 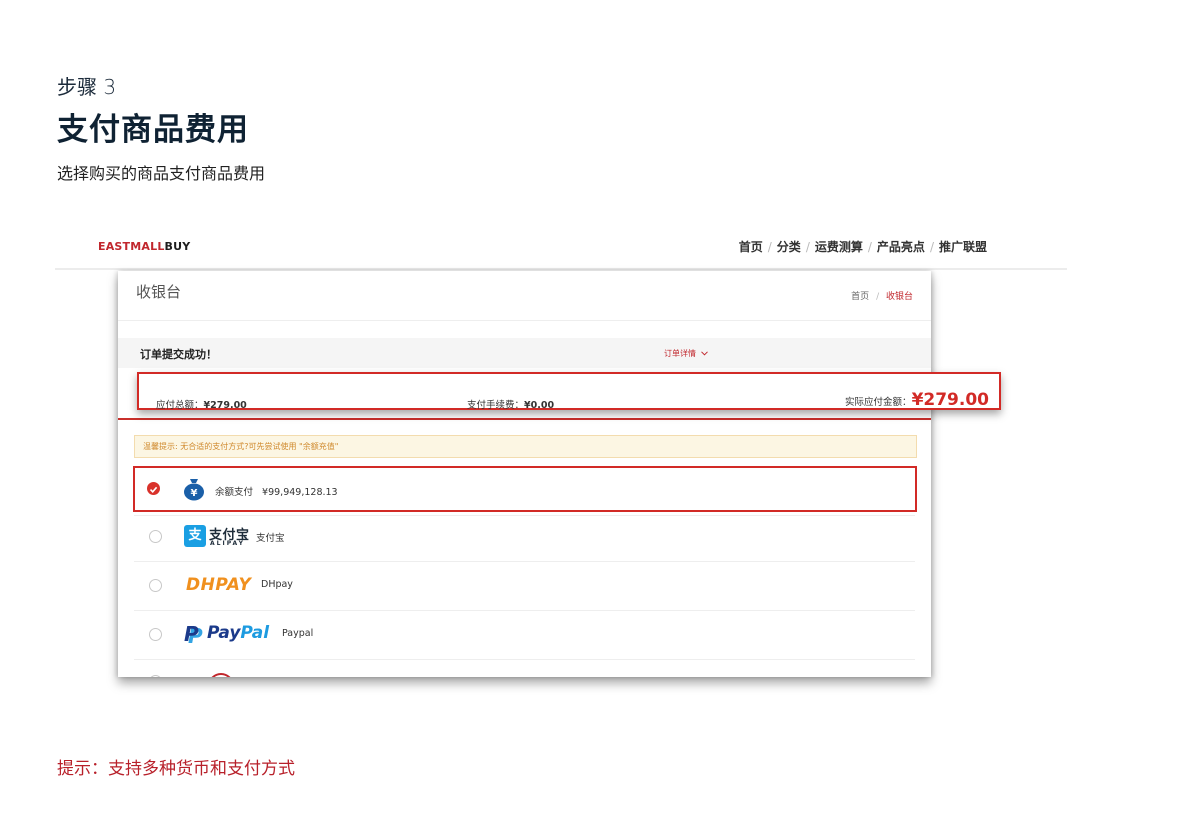 What do you see at coordinates (153, 130) in the screenshot?
I see `step-title: 支付商品费用` at bounding box center [153, 130].